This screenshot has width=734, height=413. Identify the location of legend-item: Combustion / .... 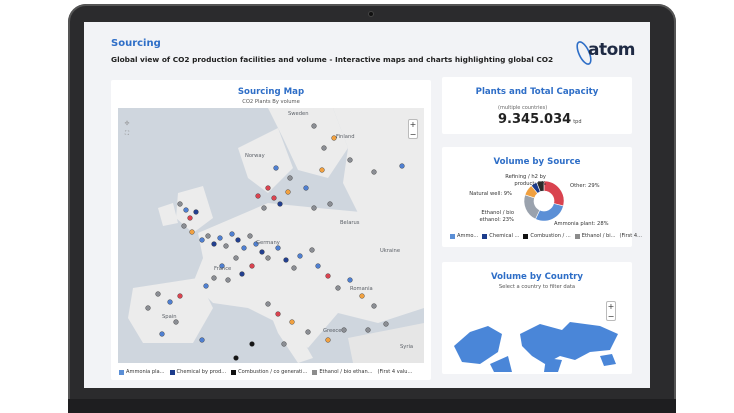
(547, 236).